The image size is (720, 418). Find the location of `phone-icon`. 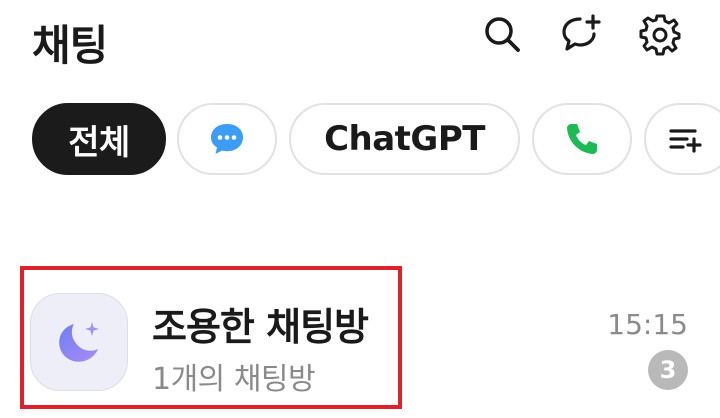

phone-icon is located at coordinates (582, 139).